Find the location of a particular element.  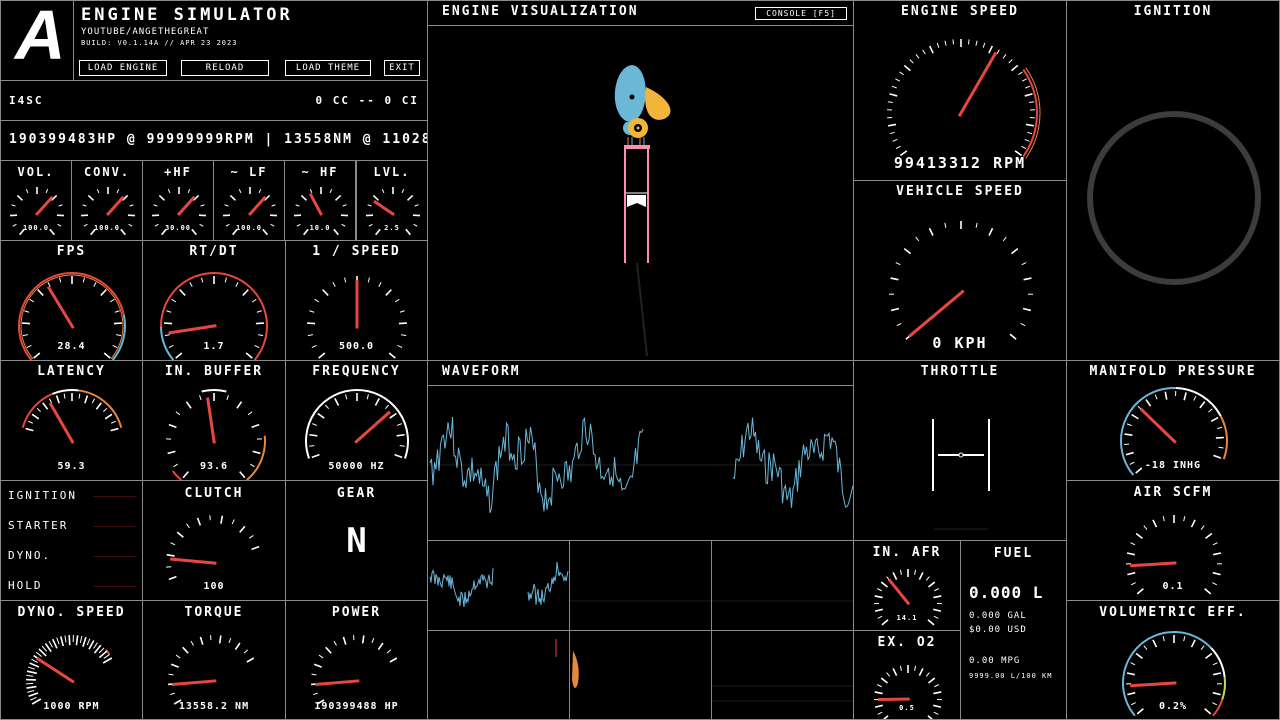

manifold-pressure-gauge: MANIFOLD PRESSURE -18 INHG is located at coordinates (1173, 420).